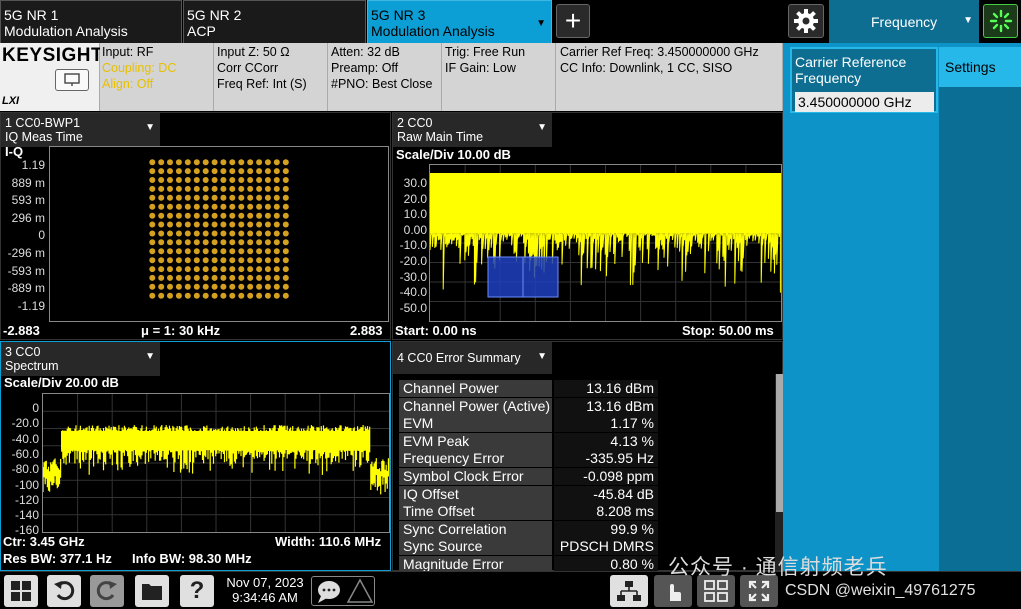 The image size is (1021, 609). Describe the element at coordinates (413, 261) in the screenshot. I see `y-tick-label: -20.0` at that location.